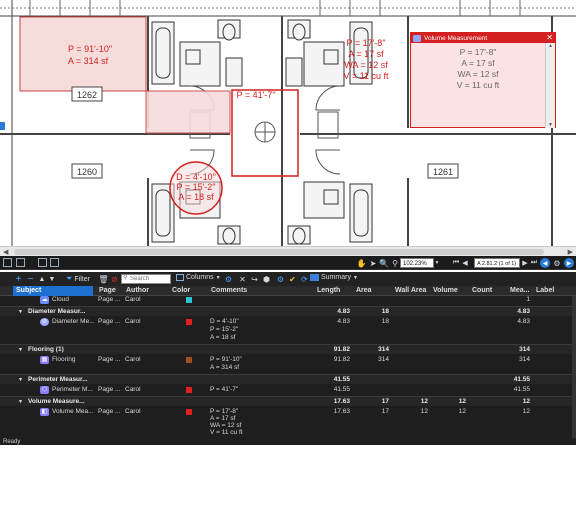 The image size is (576, 525). I want to click on group-measurement: 41.55, so click(521, 379).